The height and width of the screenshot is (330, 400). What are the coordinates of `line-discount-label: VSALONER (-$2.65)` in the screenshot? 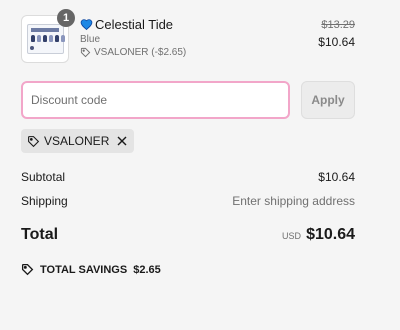 It's located at (140, 52).